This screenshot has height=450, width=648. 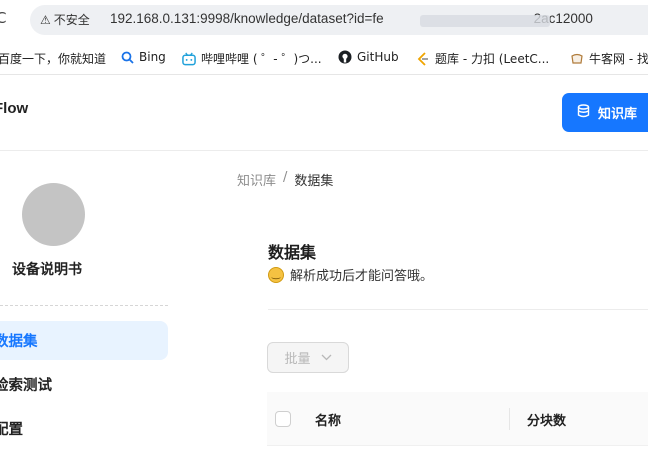 I want to click on page-subtitle: ‿ 解析成功后才能问答哦。, so click(x=350, y=274).